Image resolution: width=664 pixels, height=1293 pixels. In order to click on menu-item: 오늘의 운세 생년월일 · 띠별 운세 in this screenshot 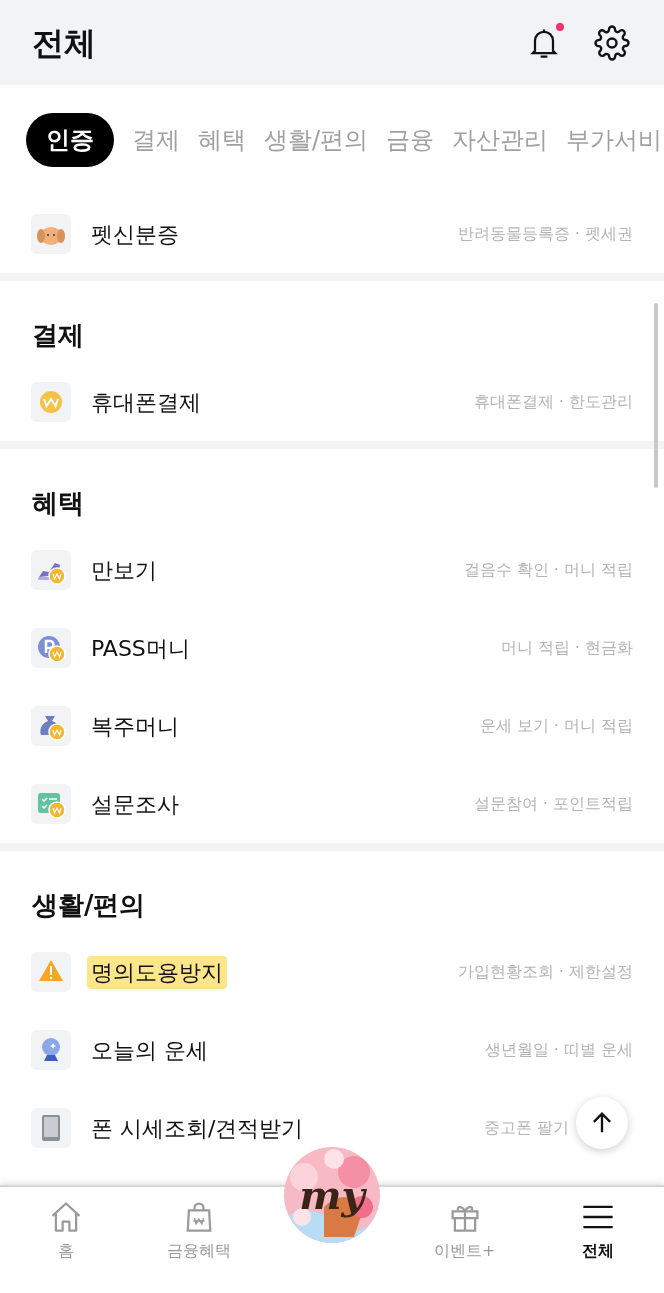, I will do `click(332, 1050)`.